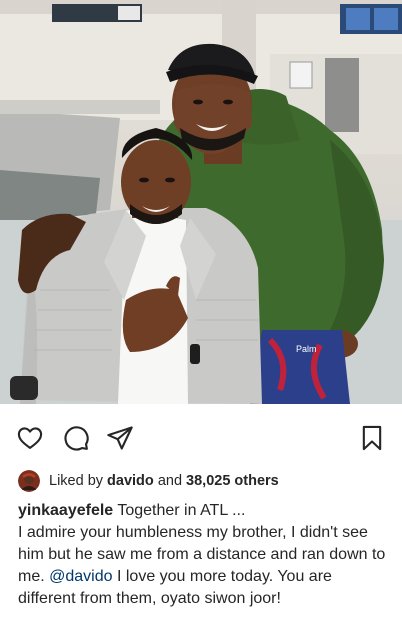 The image size is (402, 638). Describe the element at coordinates (130, 481) in the screenshot. I see `liked-by-user: davido` at that location.